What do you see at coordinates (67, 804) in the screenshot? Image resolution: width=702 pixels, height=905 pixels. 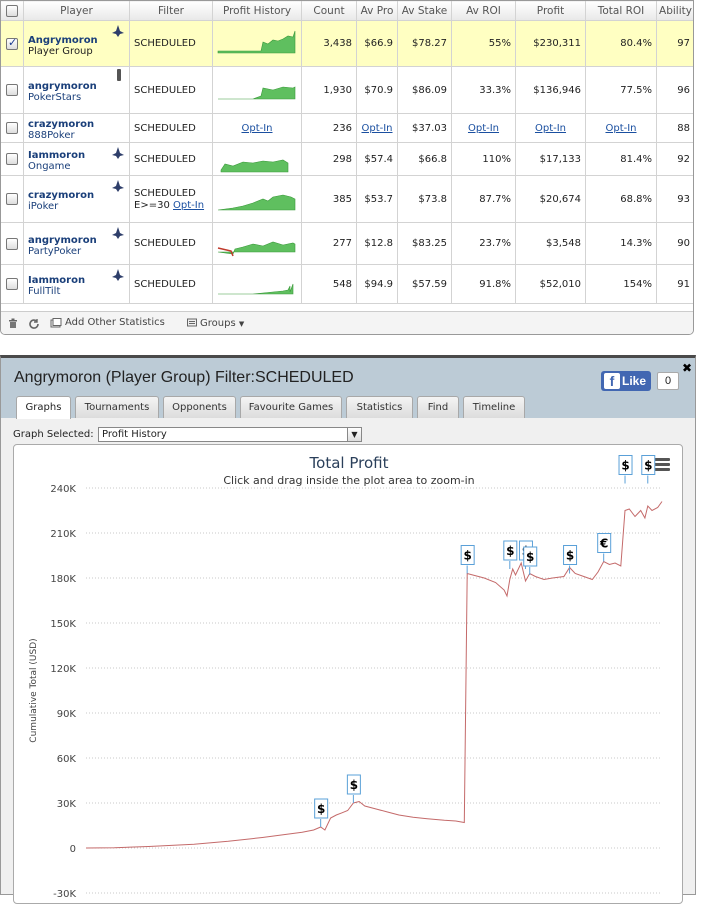 I see `y-tick-label: 30K` at bounding box center [67, 804].